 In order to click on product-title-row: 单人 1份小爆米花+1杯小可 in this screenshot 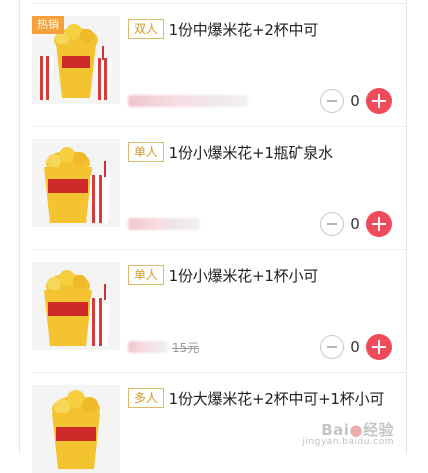, I will do `click(260, 276)`.